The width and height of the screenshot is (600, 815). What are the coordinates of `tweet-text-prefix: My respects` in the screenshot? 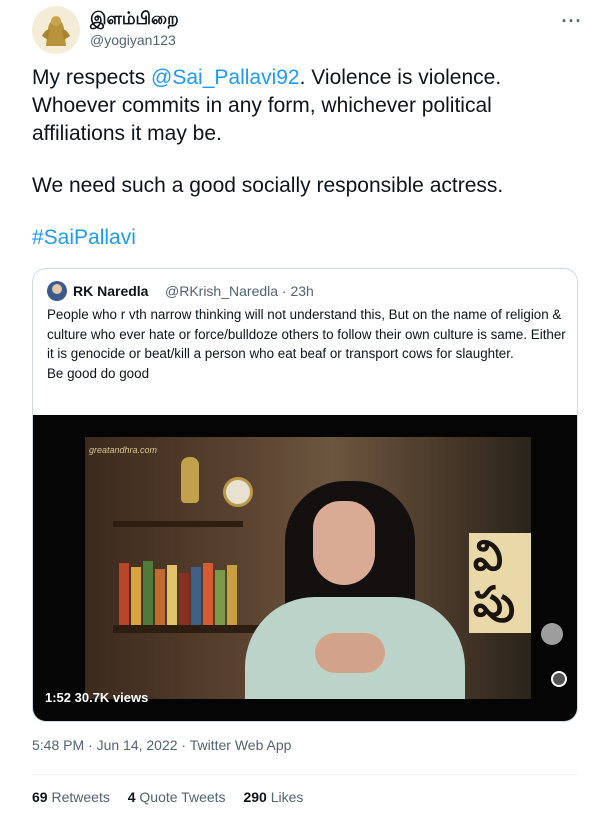 It's located at (92, 77).